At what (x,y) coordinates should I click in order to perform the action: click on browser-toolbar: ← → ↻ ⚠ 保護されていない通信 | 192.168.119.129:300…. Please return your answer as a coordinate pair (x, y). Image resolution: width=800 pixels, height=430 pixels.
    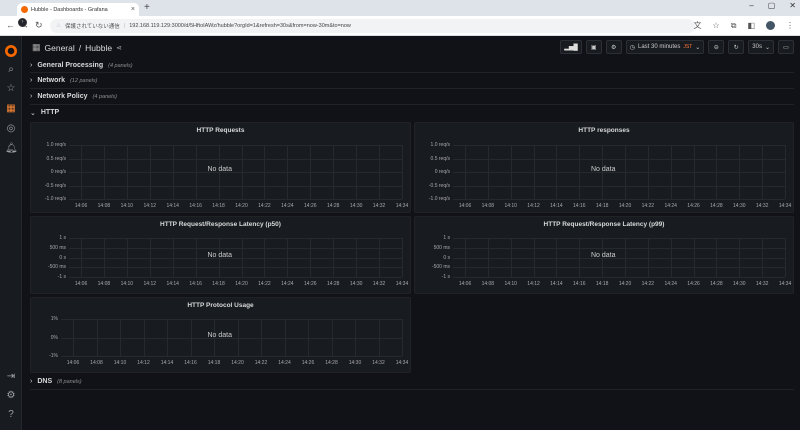
    Looking at the image, I should click on (400, 26).